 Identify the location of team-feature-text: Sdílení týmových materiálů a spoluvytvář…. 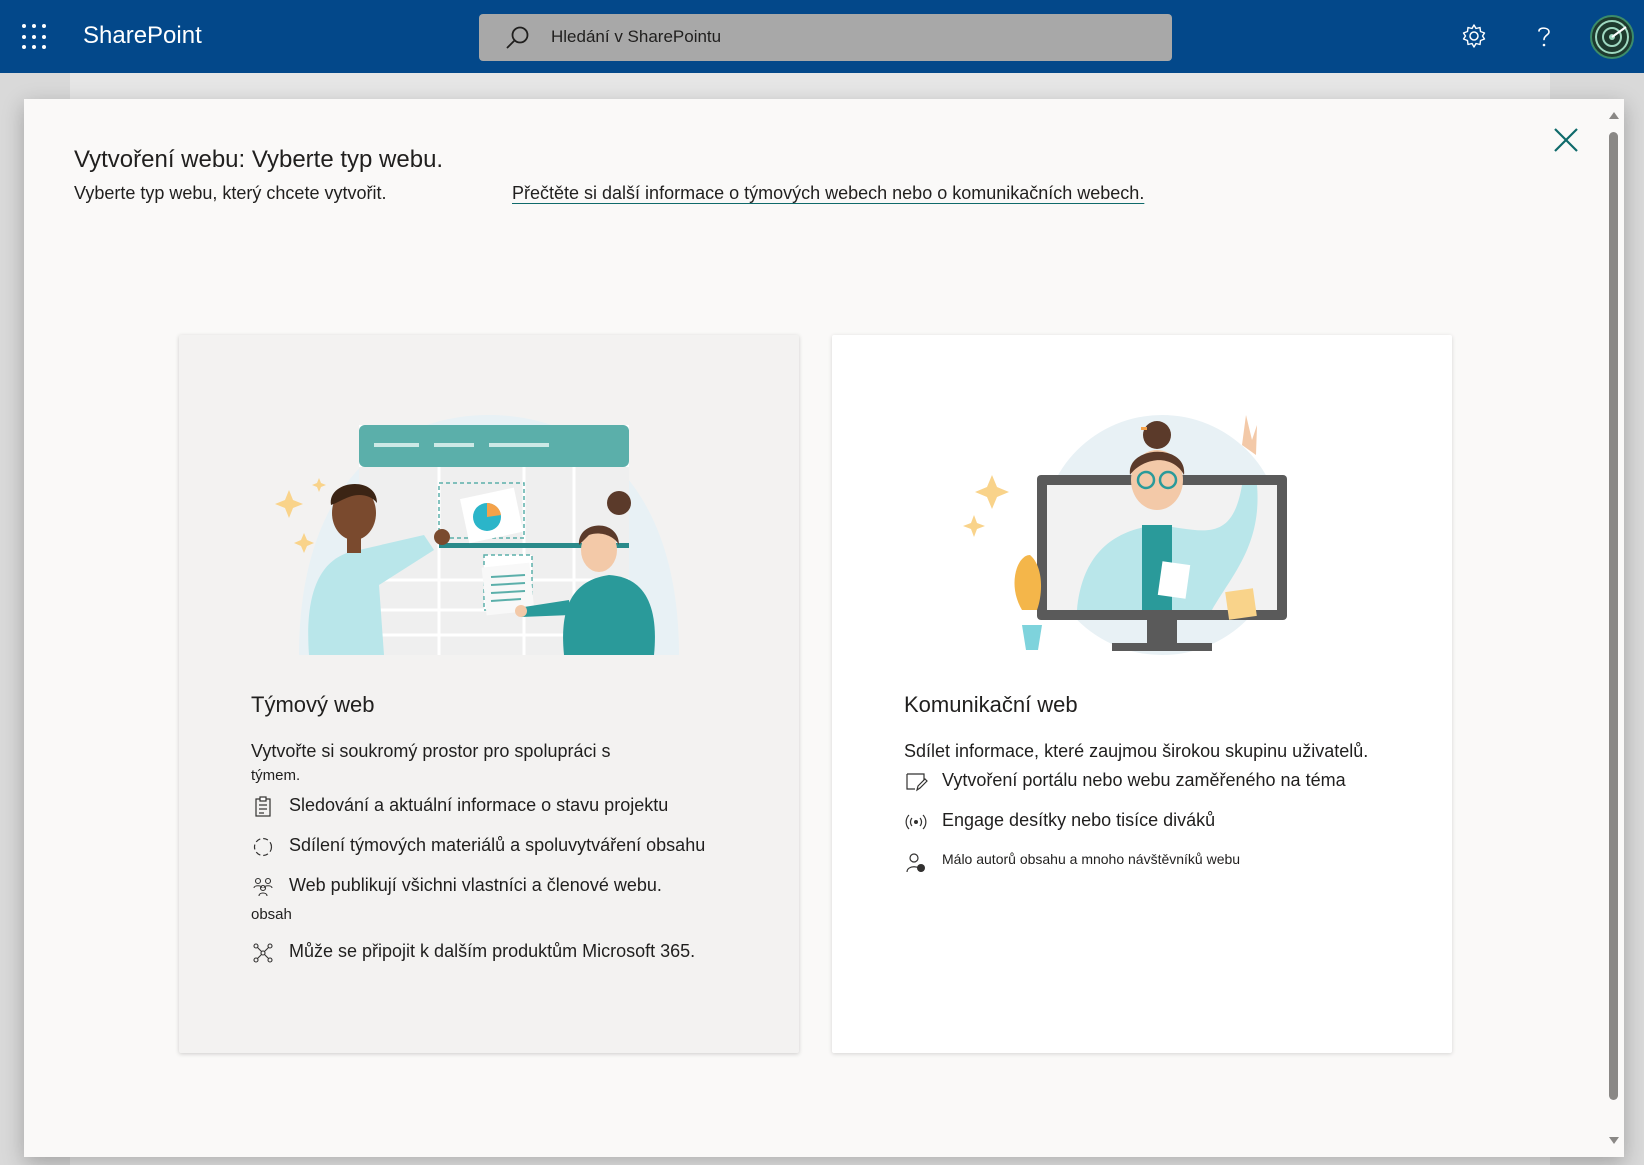
(497, 845).